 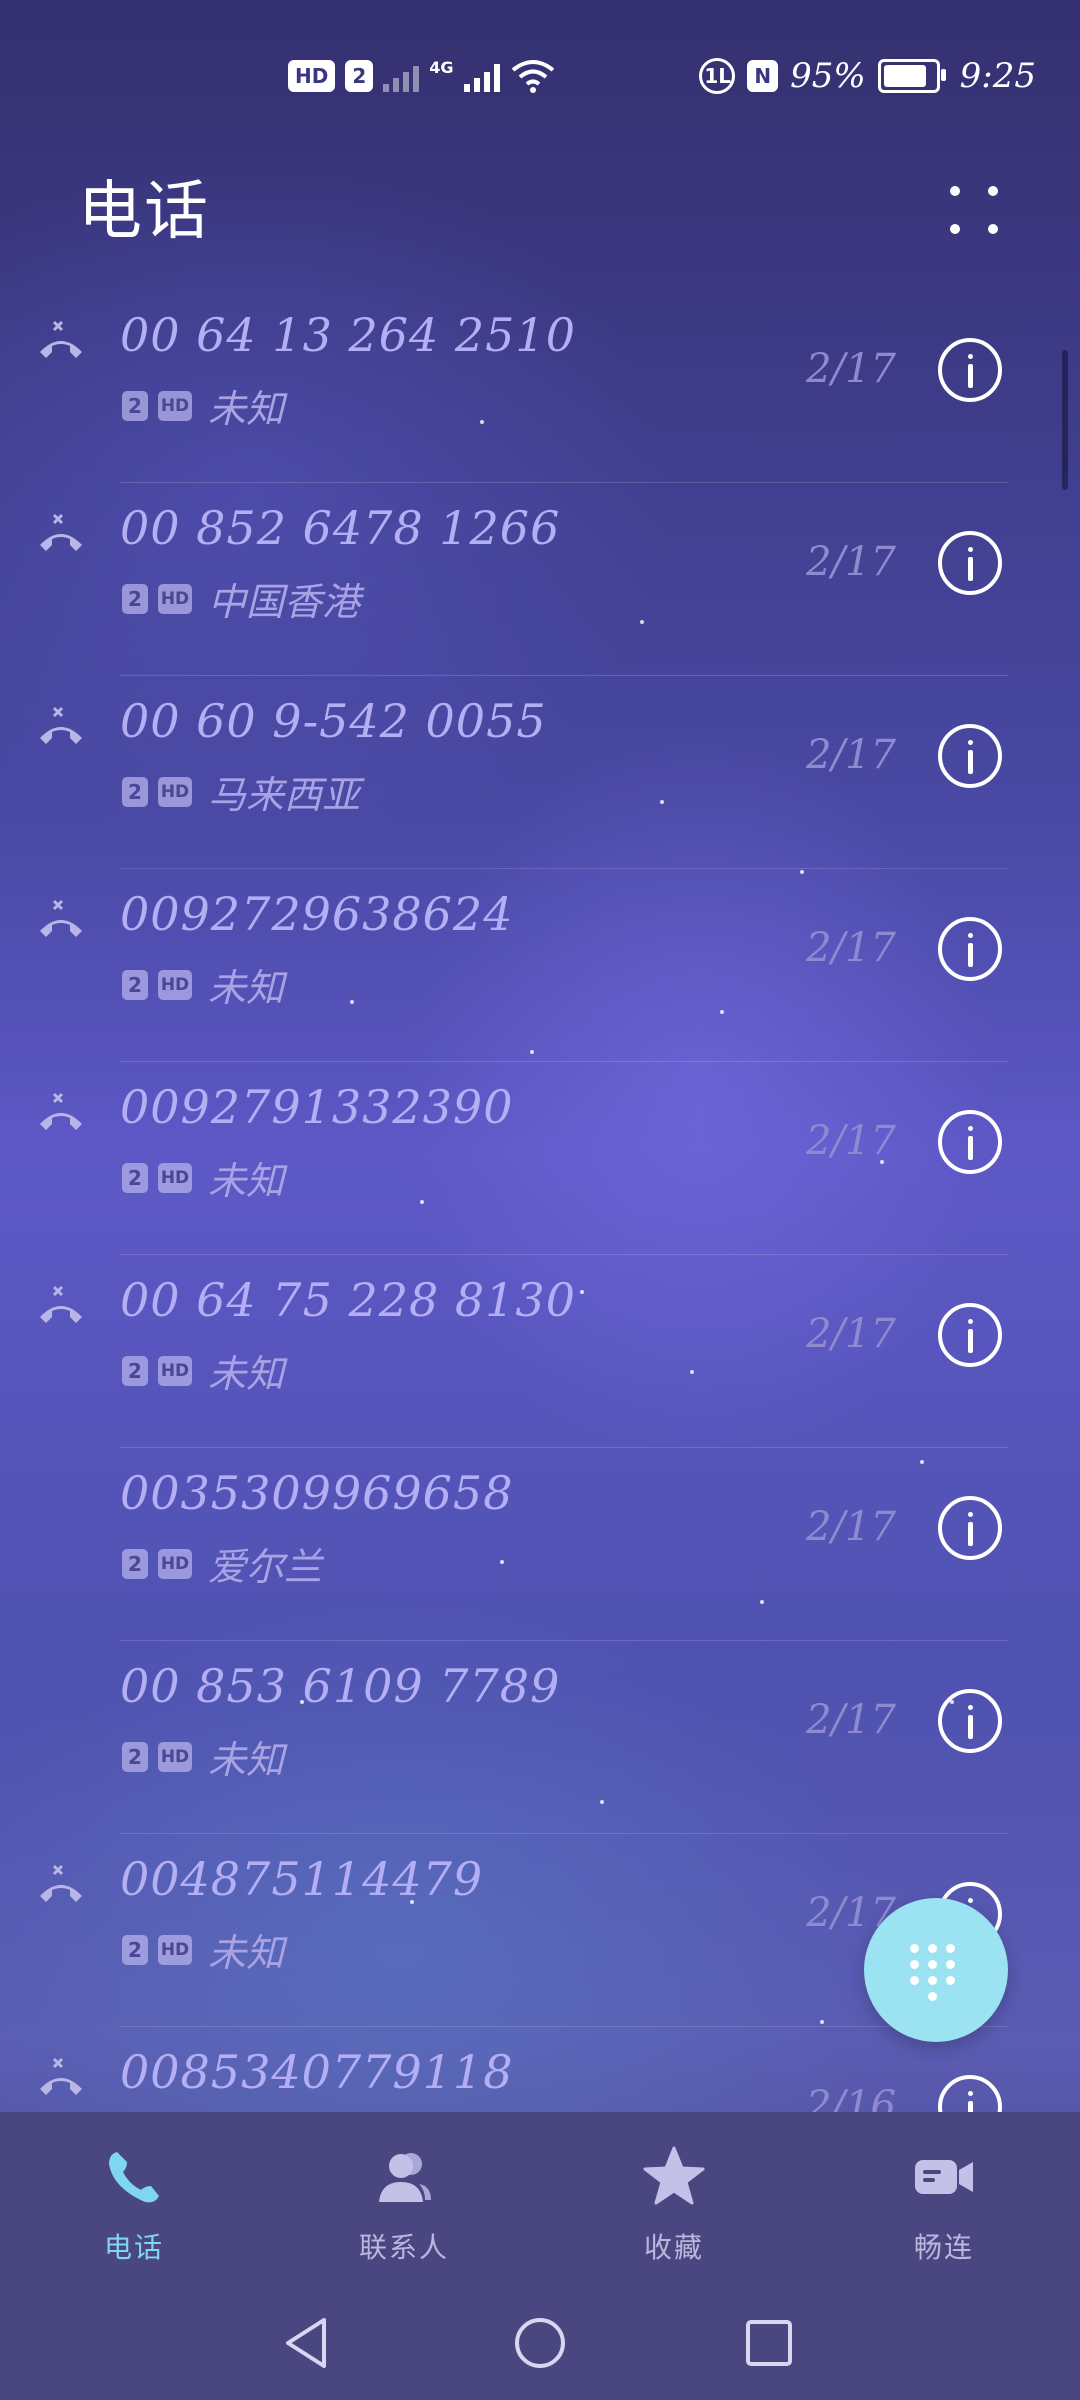 I want to click on hd-chip: HD, so click(x=312, y=76).